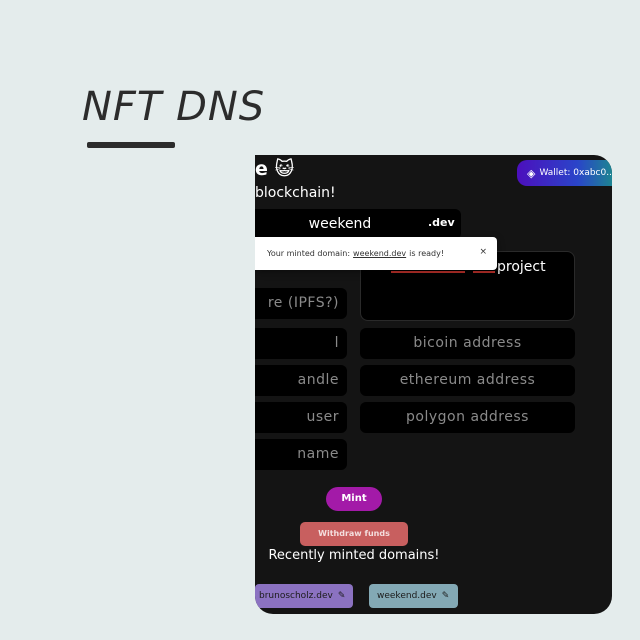 The width and height of the screenshot is (640, 640). I want to click on email-field: l, so click(301, 343).